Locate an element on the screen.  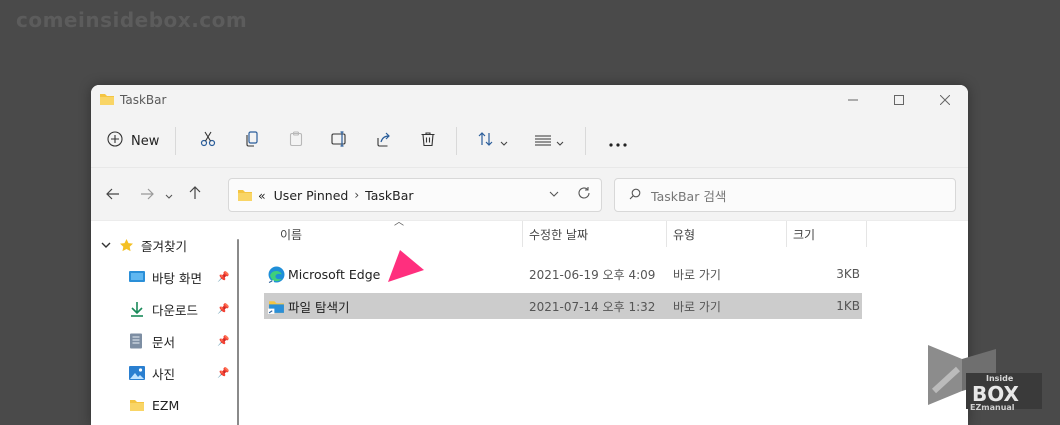
forward-button is located at coordinates (147, 194).